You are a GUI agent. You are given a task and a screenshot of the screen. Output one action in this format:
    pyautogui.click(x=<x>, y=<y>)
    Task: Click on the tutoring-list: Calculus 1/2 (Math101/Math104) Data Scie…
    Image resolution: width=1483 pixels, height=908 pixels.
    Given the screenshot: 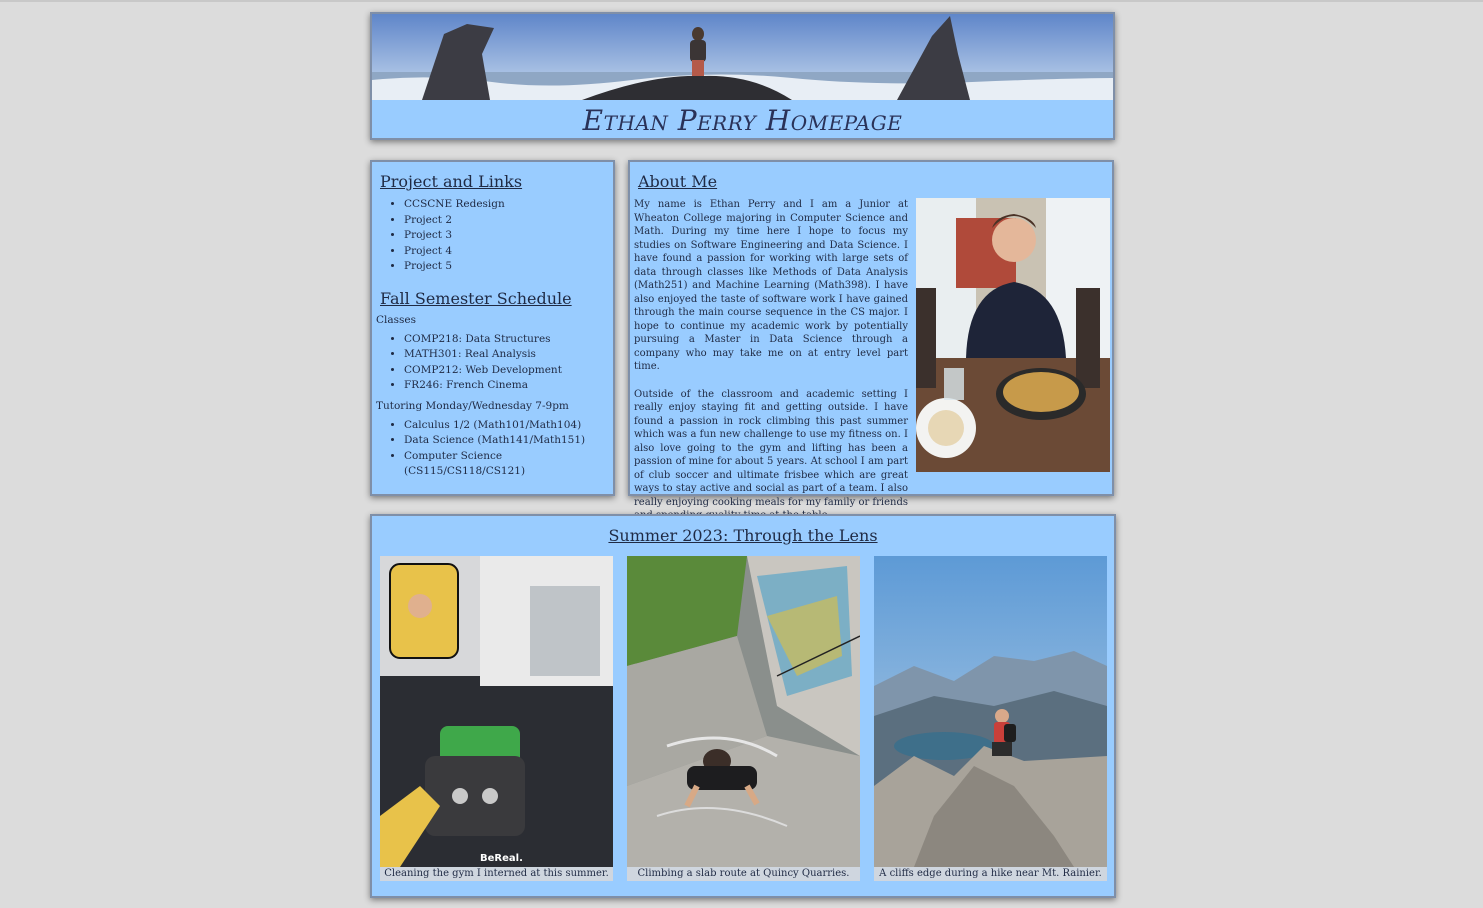 What is the action you would take?
    pyautogui.click(x=492, y=449)
    